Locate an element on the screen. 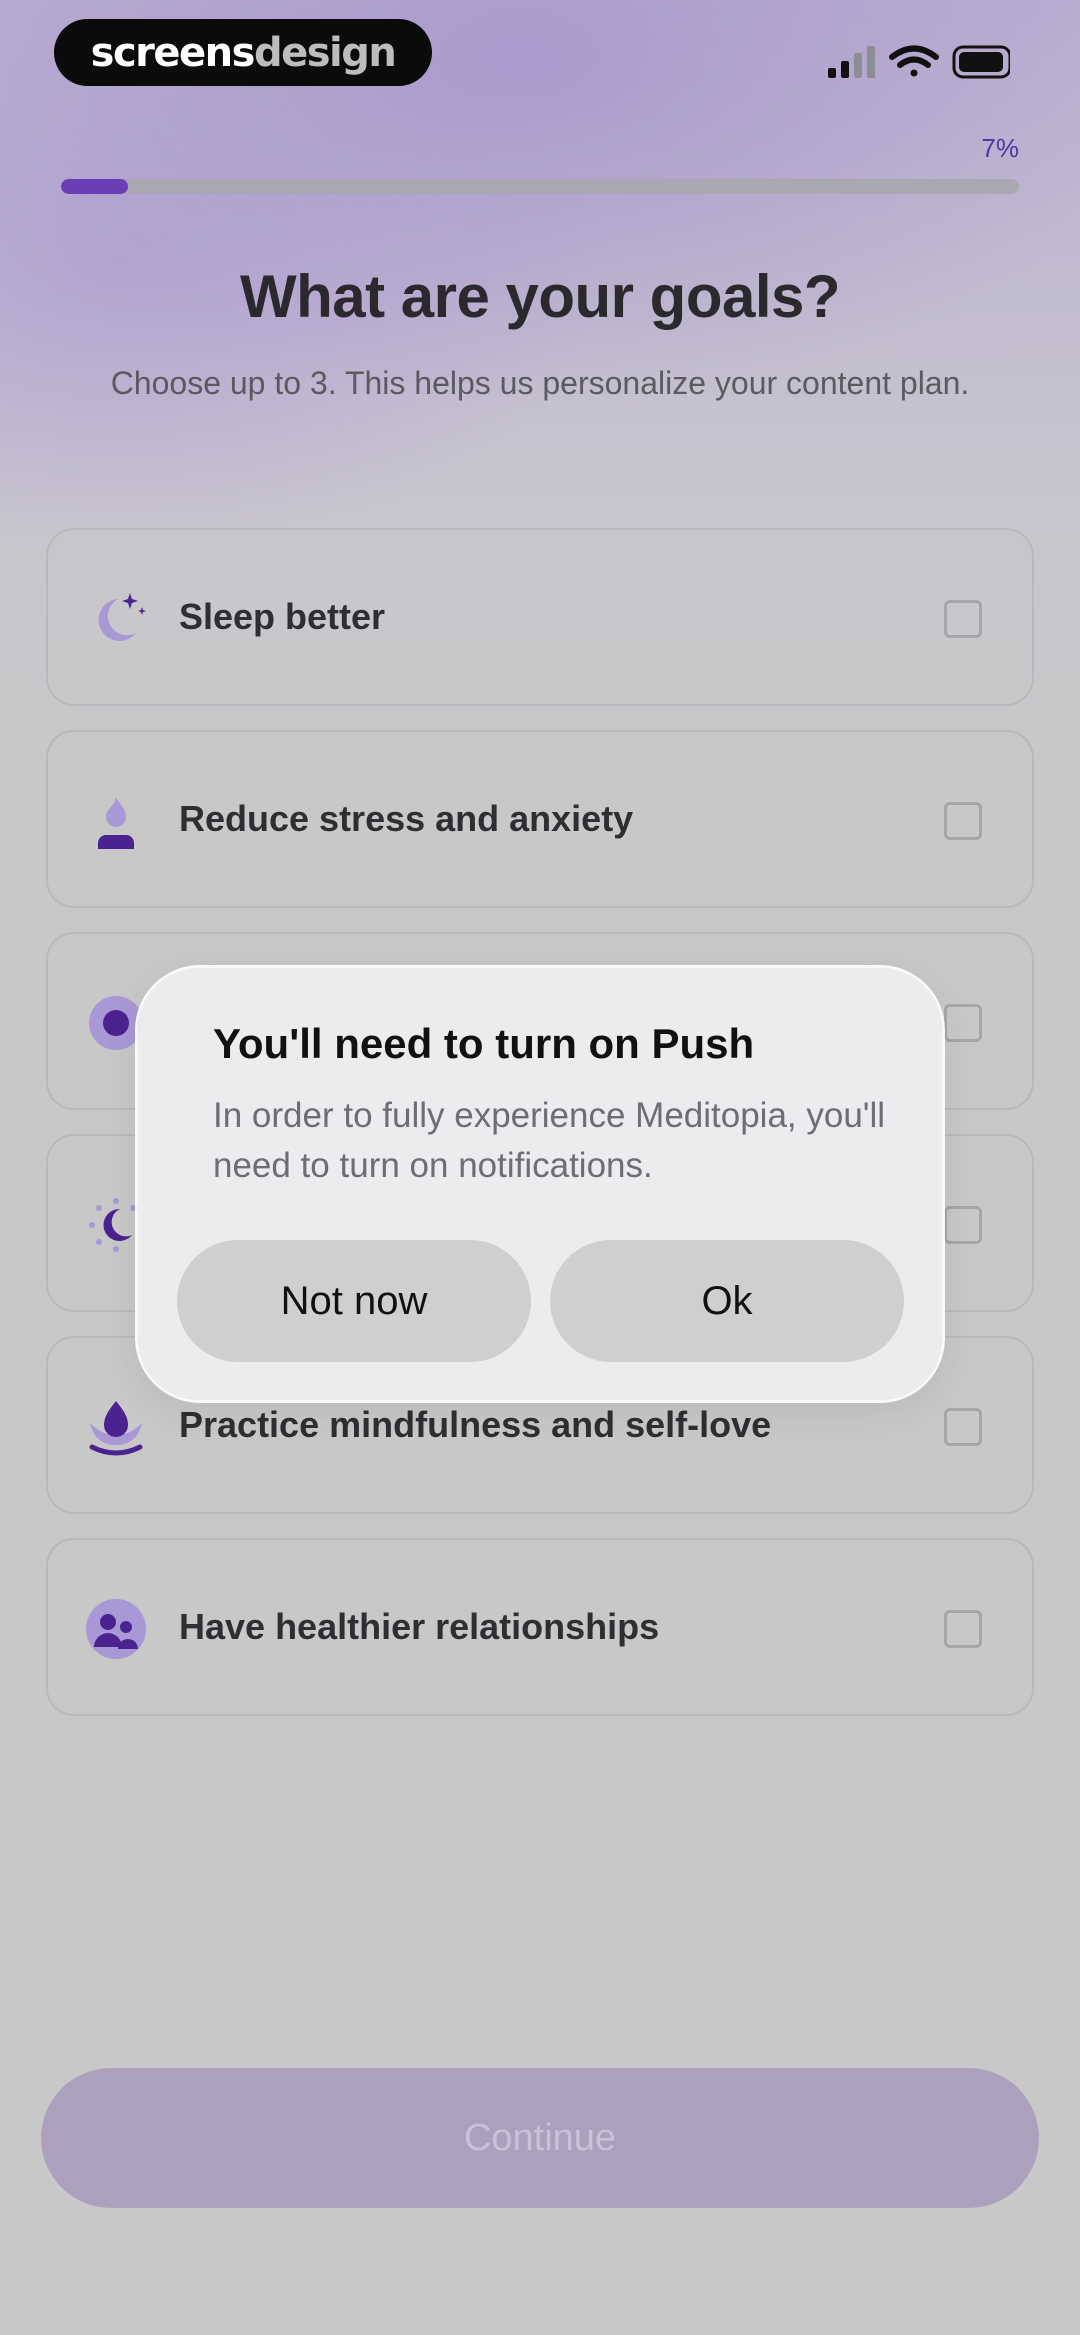  cellular-signal-icon is located at coordinates (851, 62).